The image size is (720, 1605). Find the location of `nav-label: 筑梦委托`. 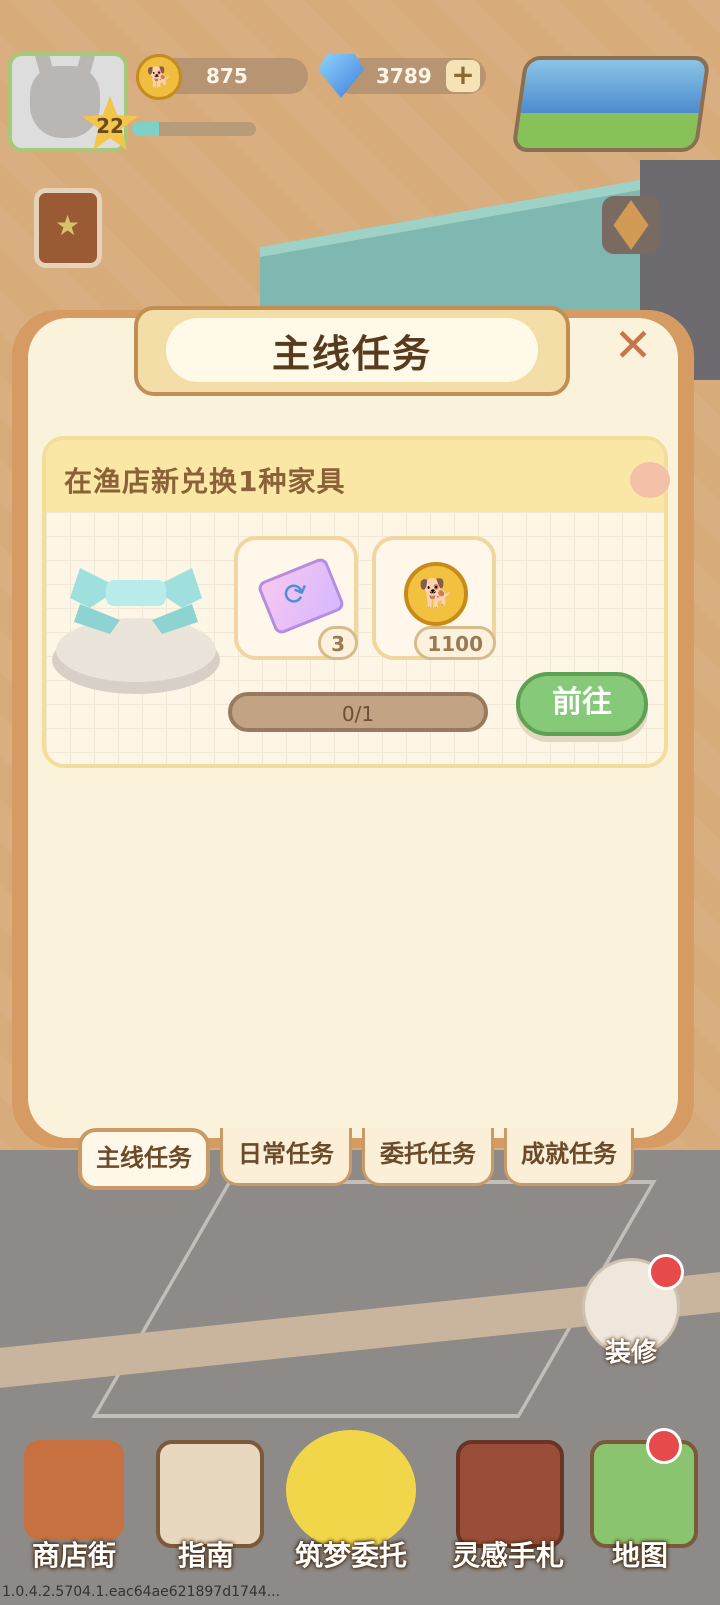

nav-label: 筑梦委托 is located at coordinates (350, 1555).